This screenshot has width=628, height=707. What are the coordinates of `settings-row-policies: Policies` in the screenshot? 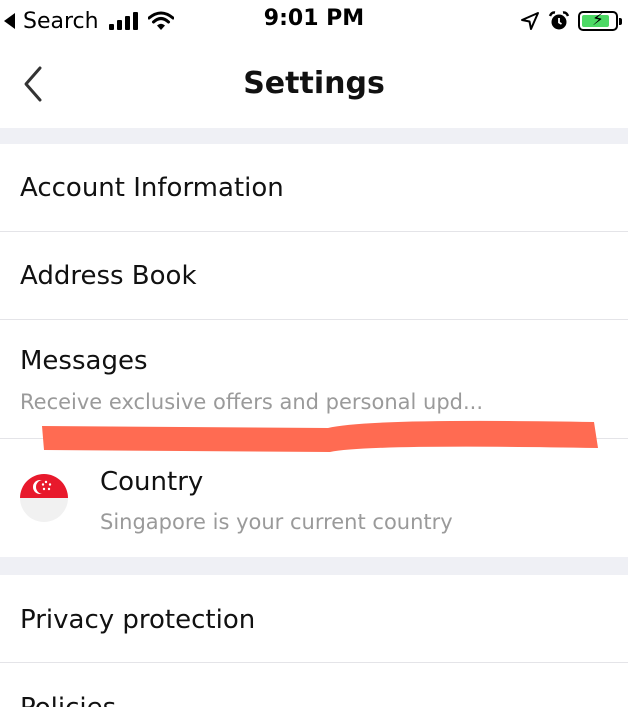 It's located at (314, 685).